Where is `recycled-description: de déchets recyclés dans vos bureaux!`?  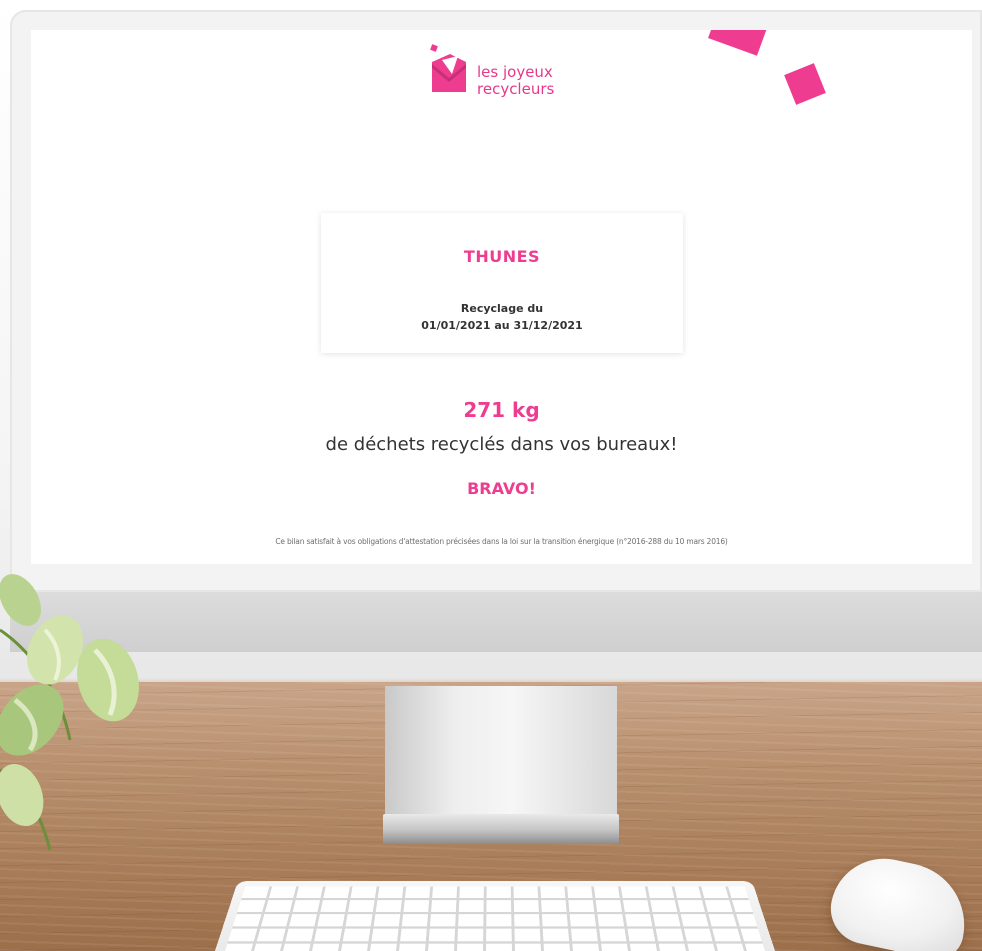
recycled-description: de déchets recyclés dans vos bureaux! is located at coordinates (501, 444).